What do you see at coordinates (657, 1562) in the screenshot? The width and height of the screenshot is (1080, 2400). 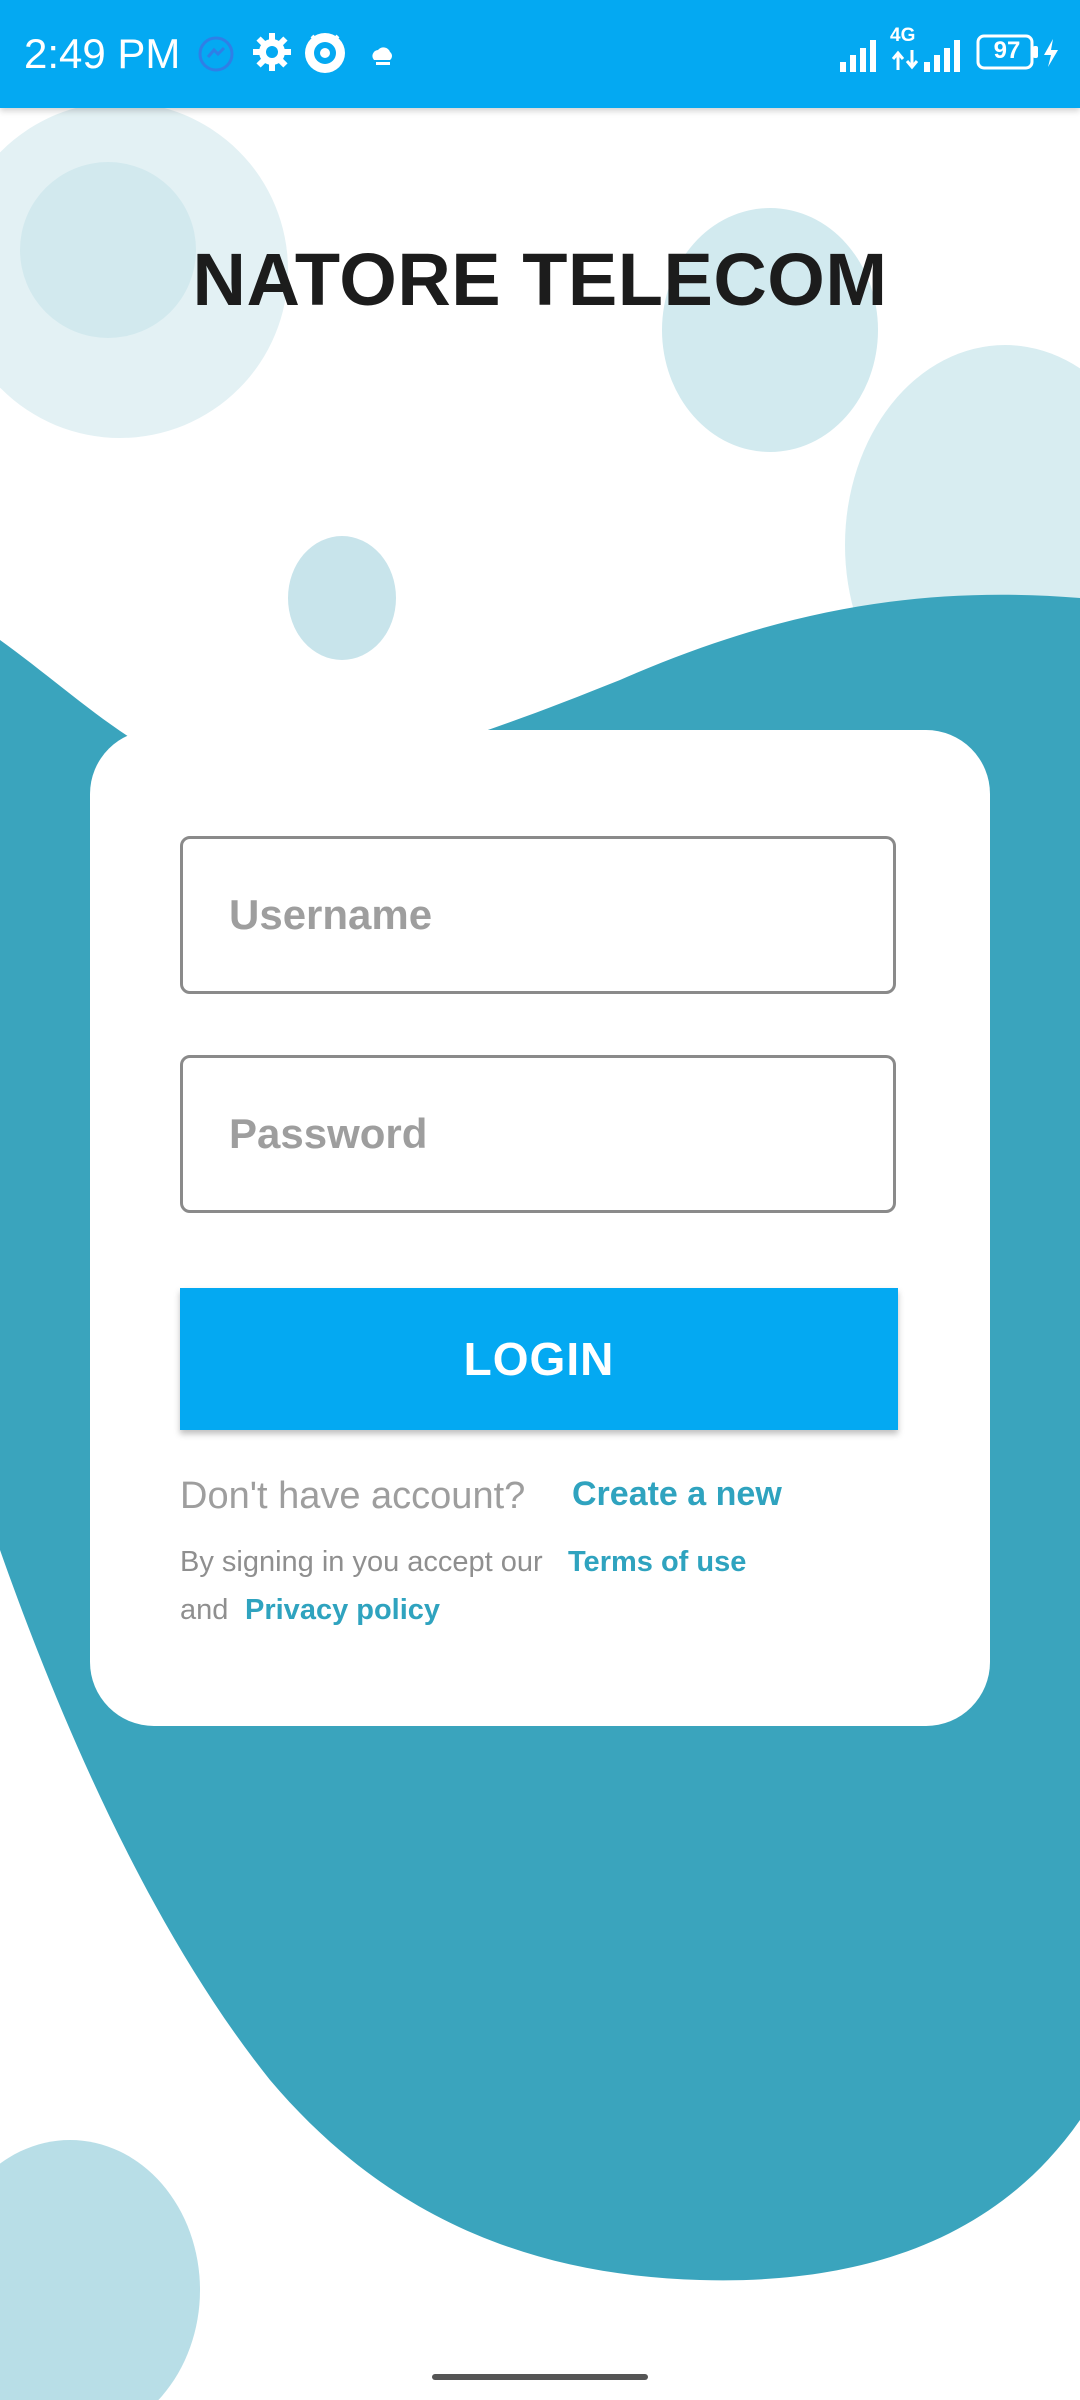 I see `terms-of-use-link: Terms of use` at bounding box center [657, 1562].